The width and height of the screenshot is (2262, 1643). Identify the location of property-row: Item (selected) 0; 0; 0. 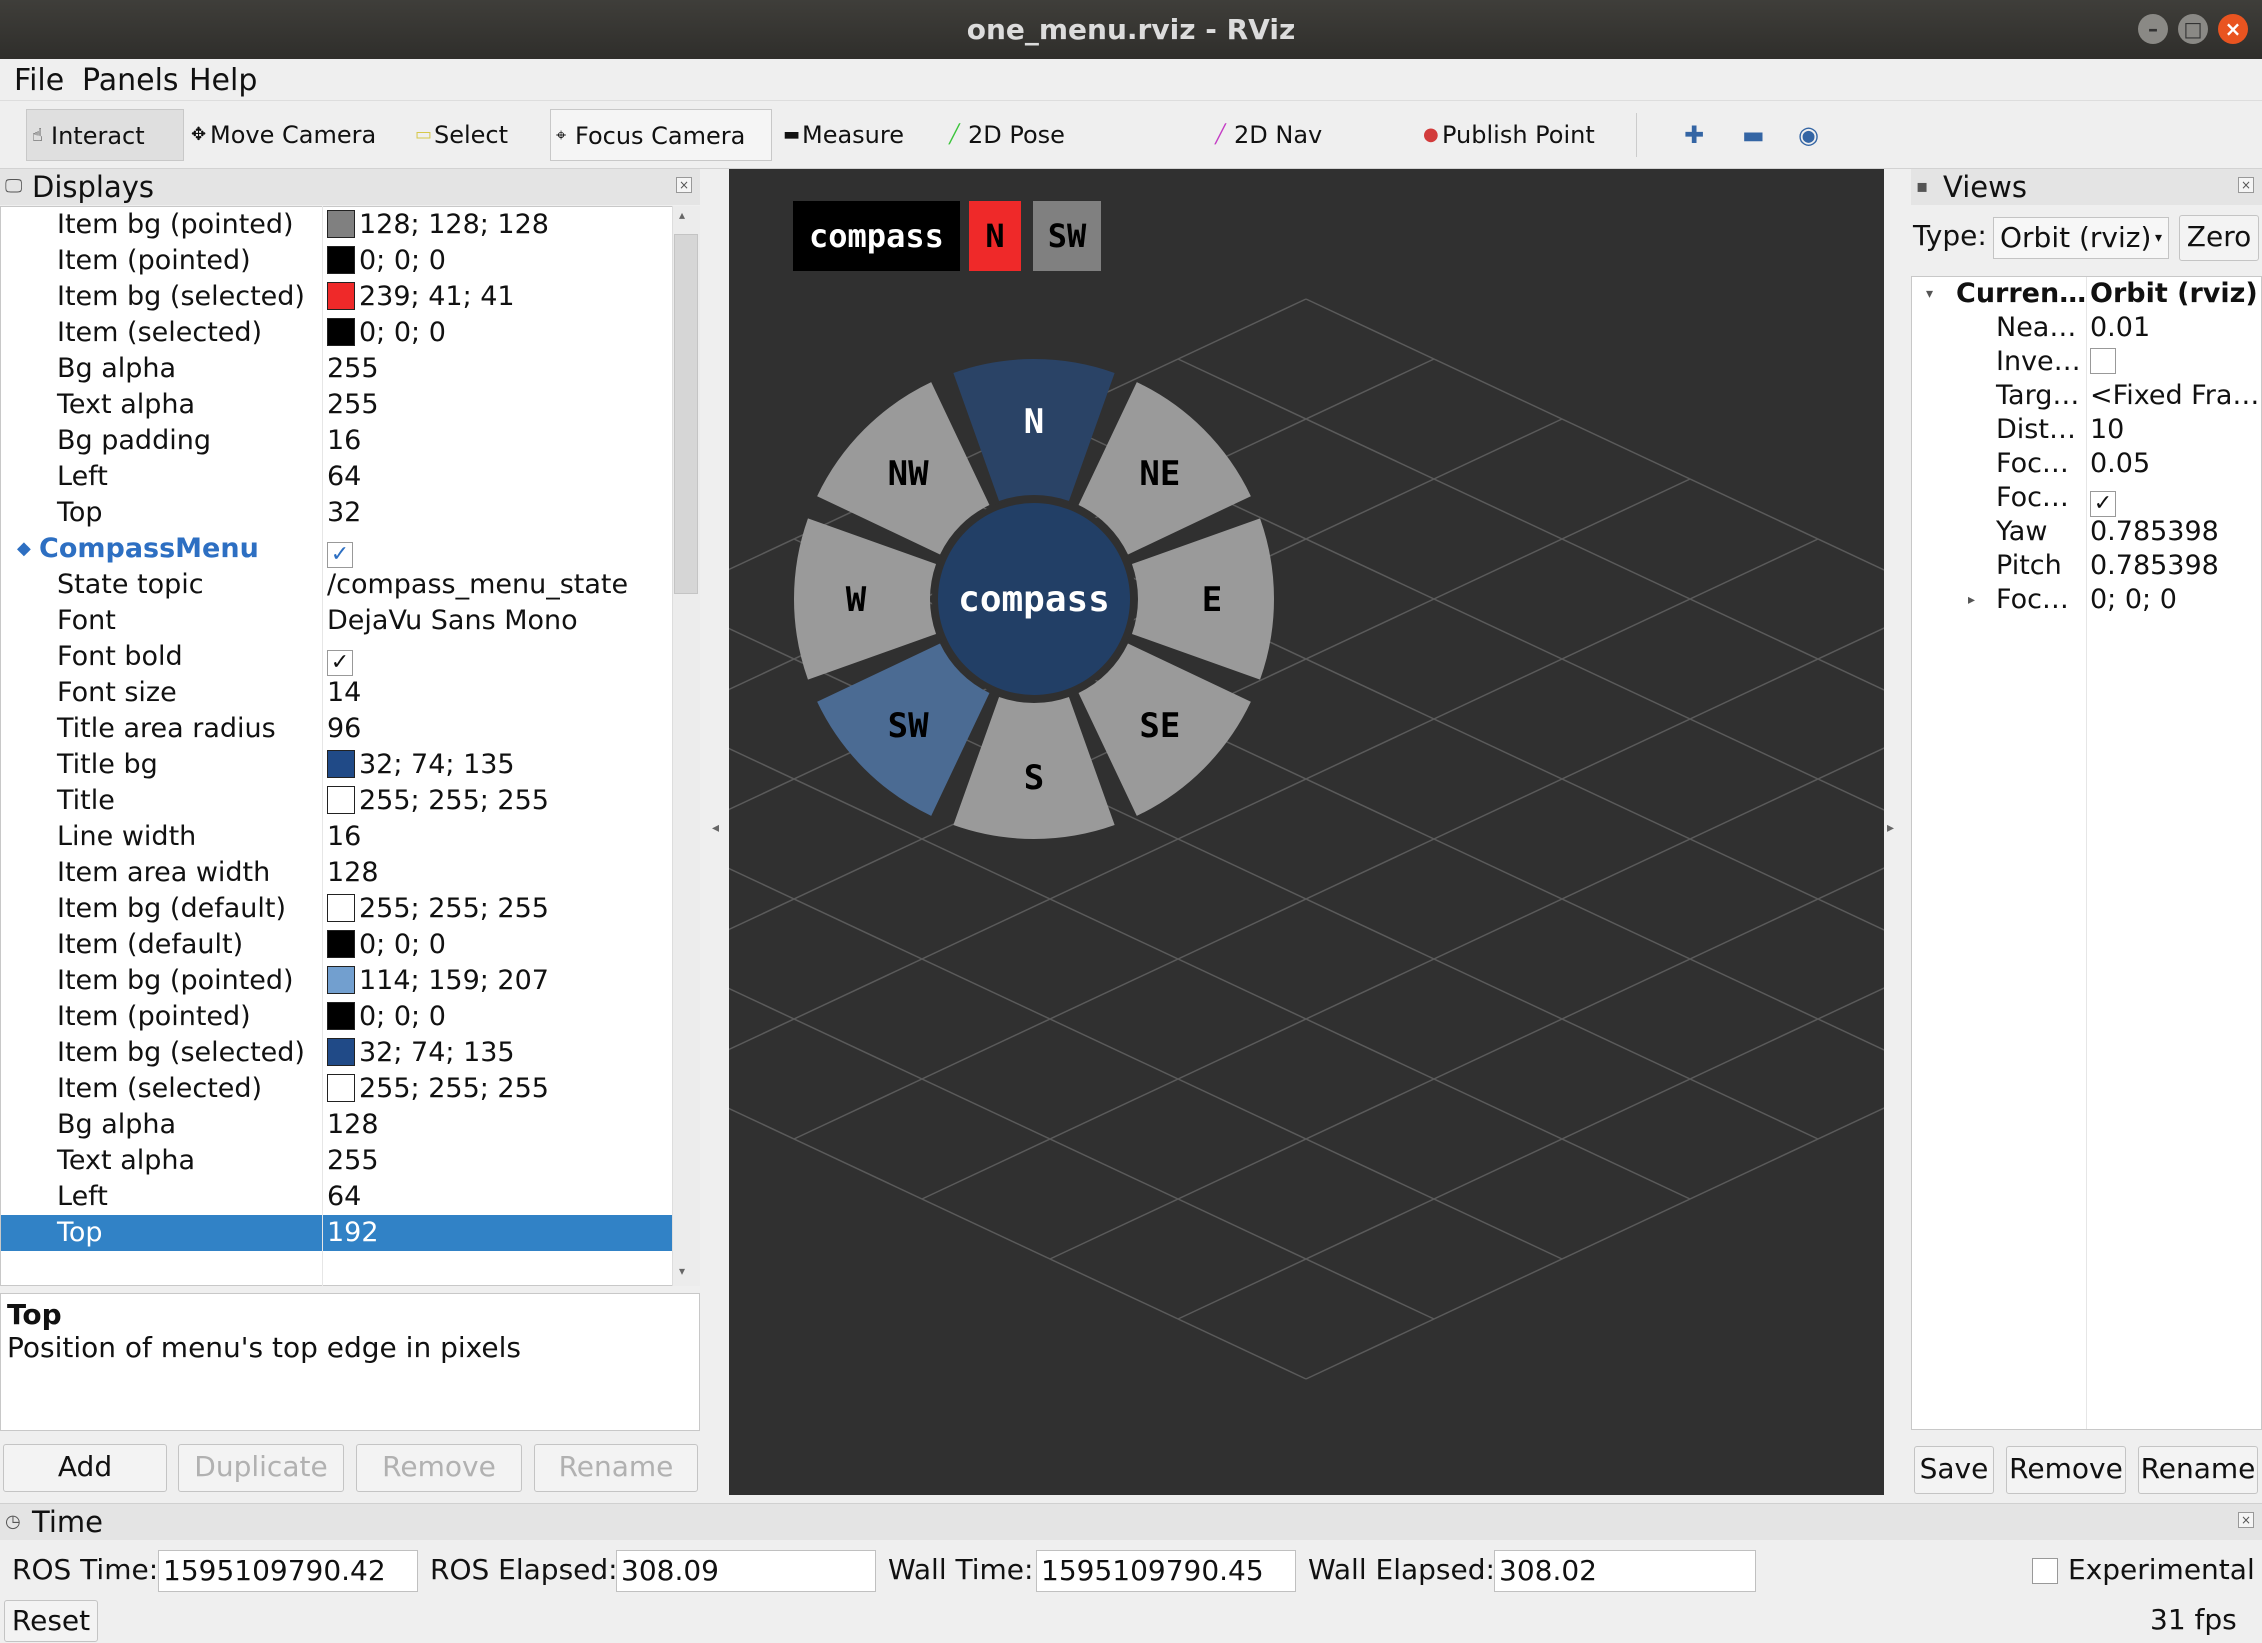
(337, 333).